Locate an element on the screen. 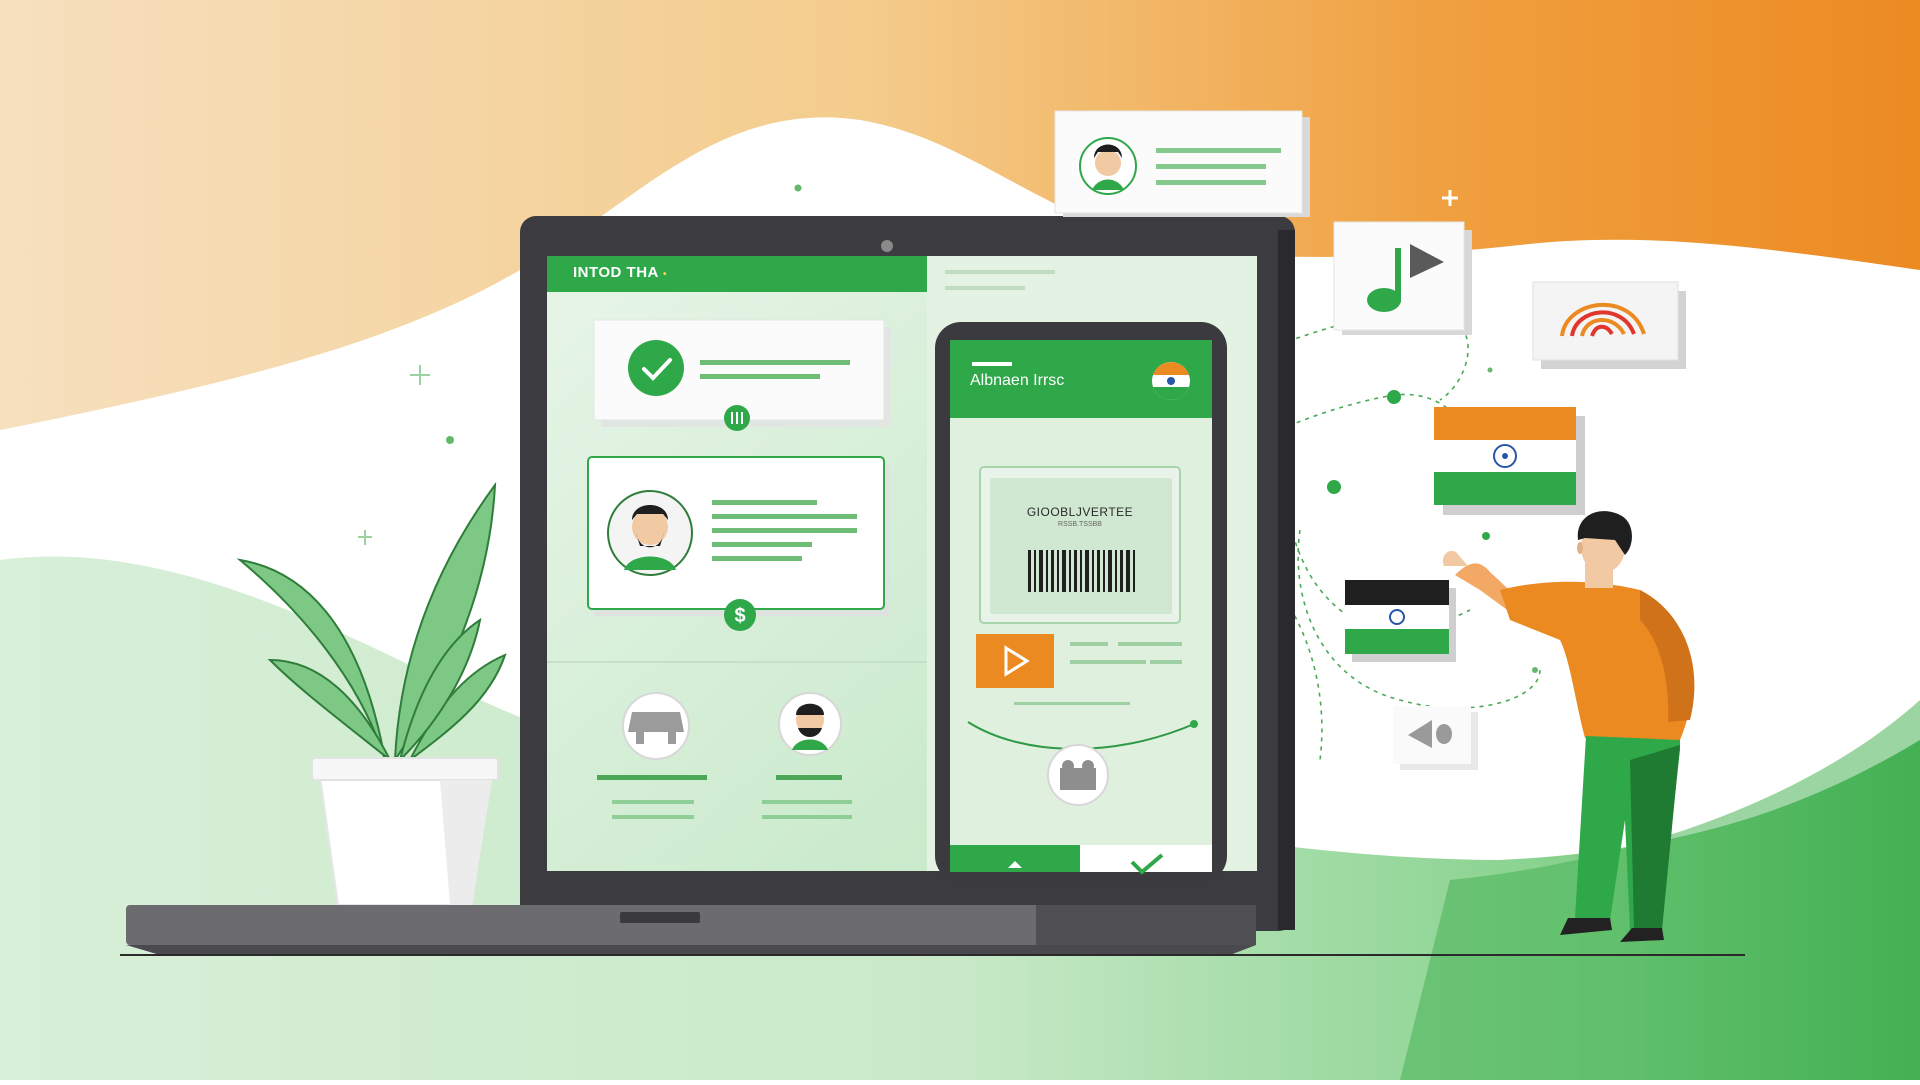 This screenshot has width=1920, height=1085. horn-card is located at coordinates (1435, 738).